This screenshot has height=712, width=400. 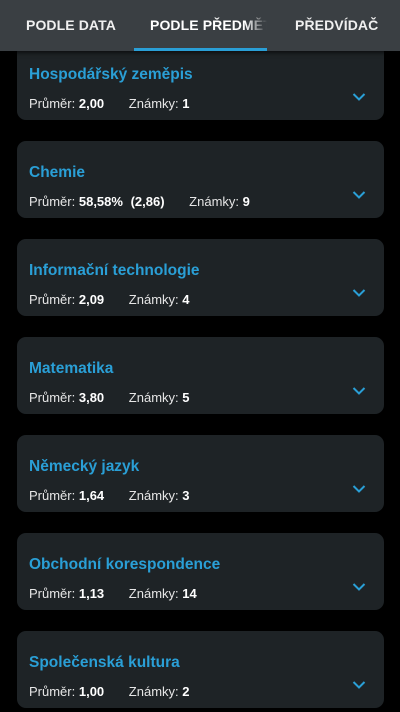 I want to click on subject-stats: Průměr: 1,64 Známky: 3, so click(x=109, y=495).